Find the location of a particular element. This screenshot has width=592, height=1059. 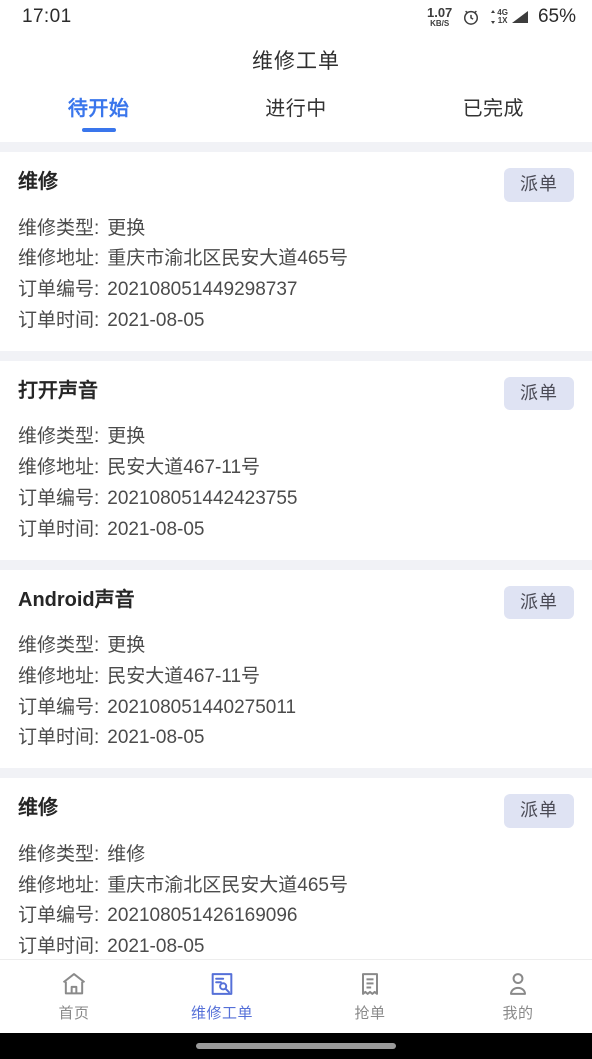

bottom-navigation: 首页 维修工单 抢单 我的 is located at coordinates (296, 996).